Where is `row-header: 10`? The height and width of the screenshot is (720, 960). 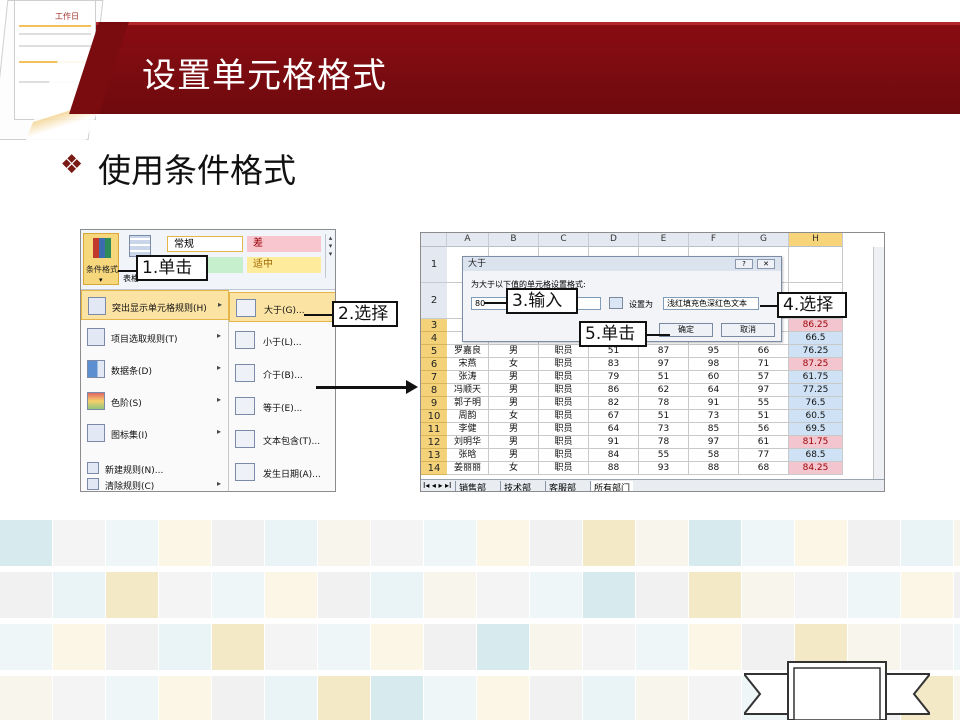
row-header: 10 is located at coordinates (434, 416).